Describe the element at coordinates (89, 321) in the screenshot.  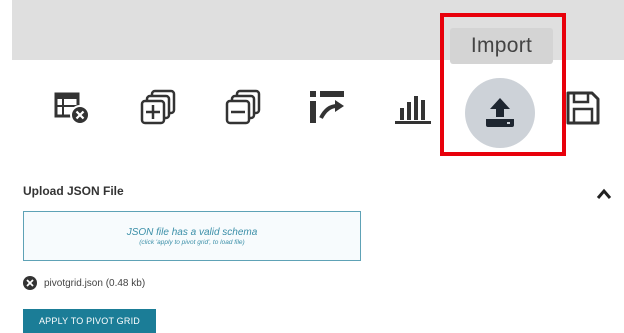
I see `apply-to-pivot-grid-button: APPLY TO PIVOT GRID` at that location.